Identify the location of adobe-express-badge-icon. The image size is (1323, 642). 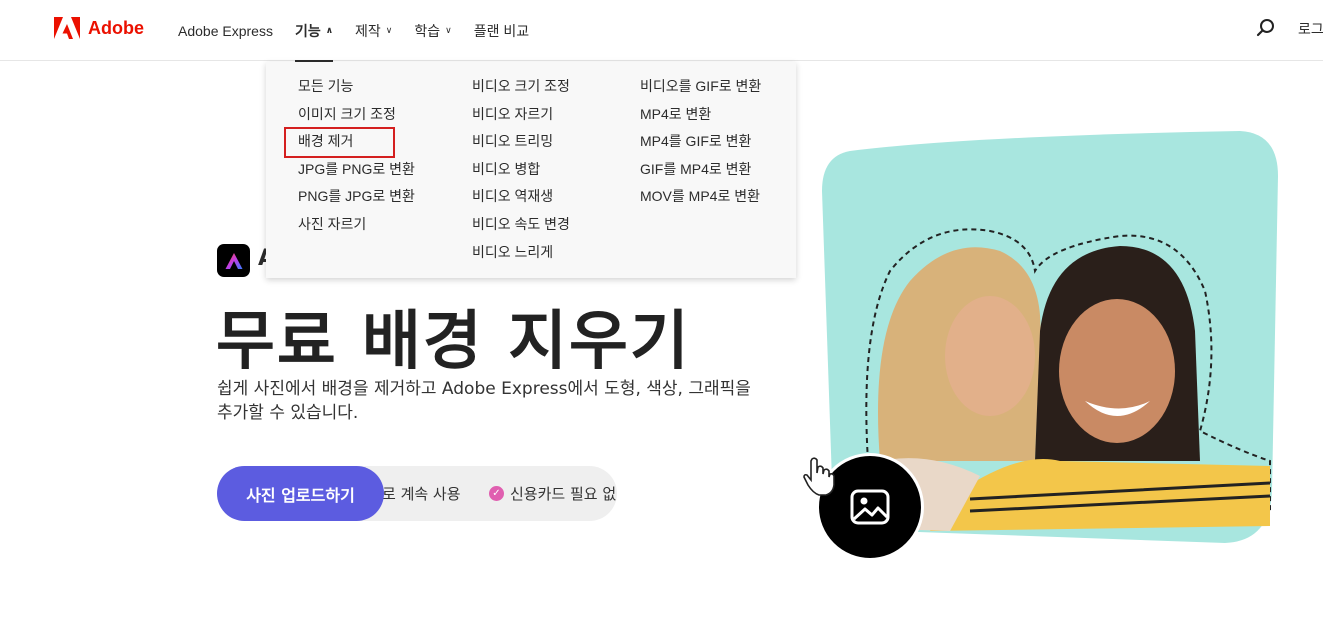
(233, 260).